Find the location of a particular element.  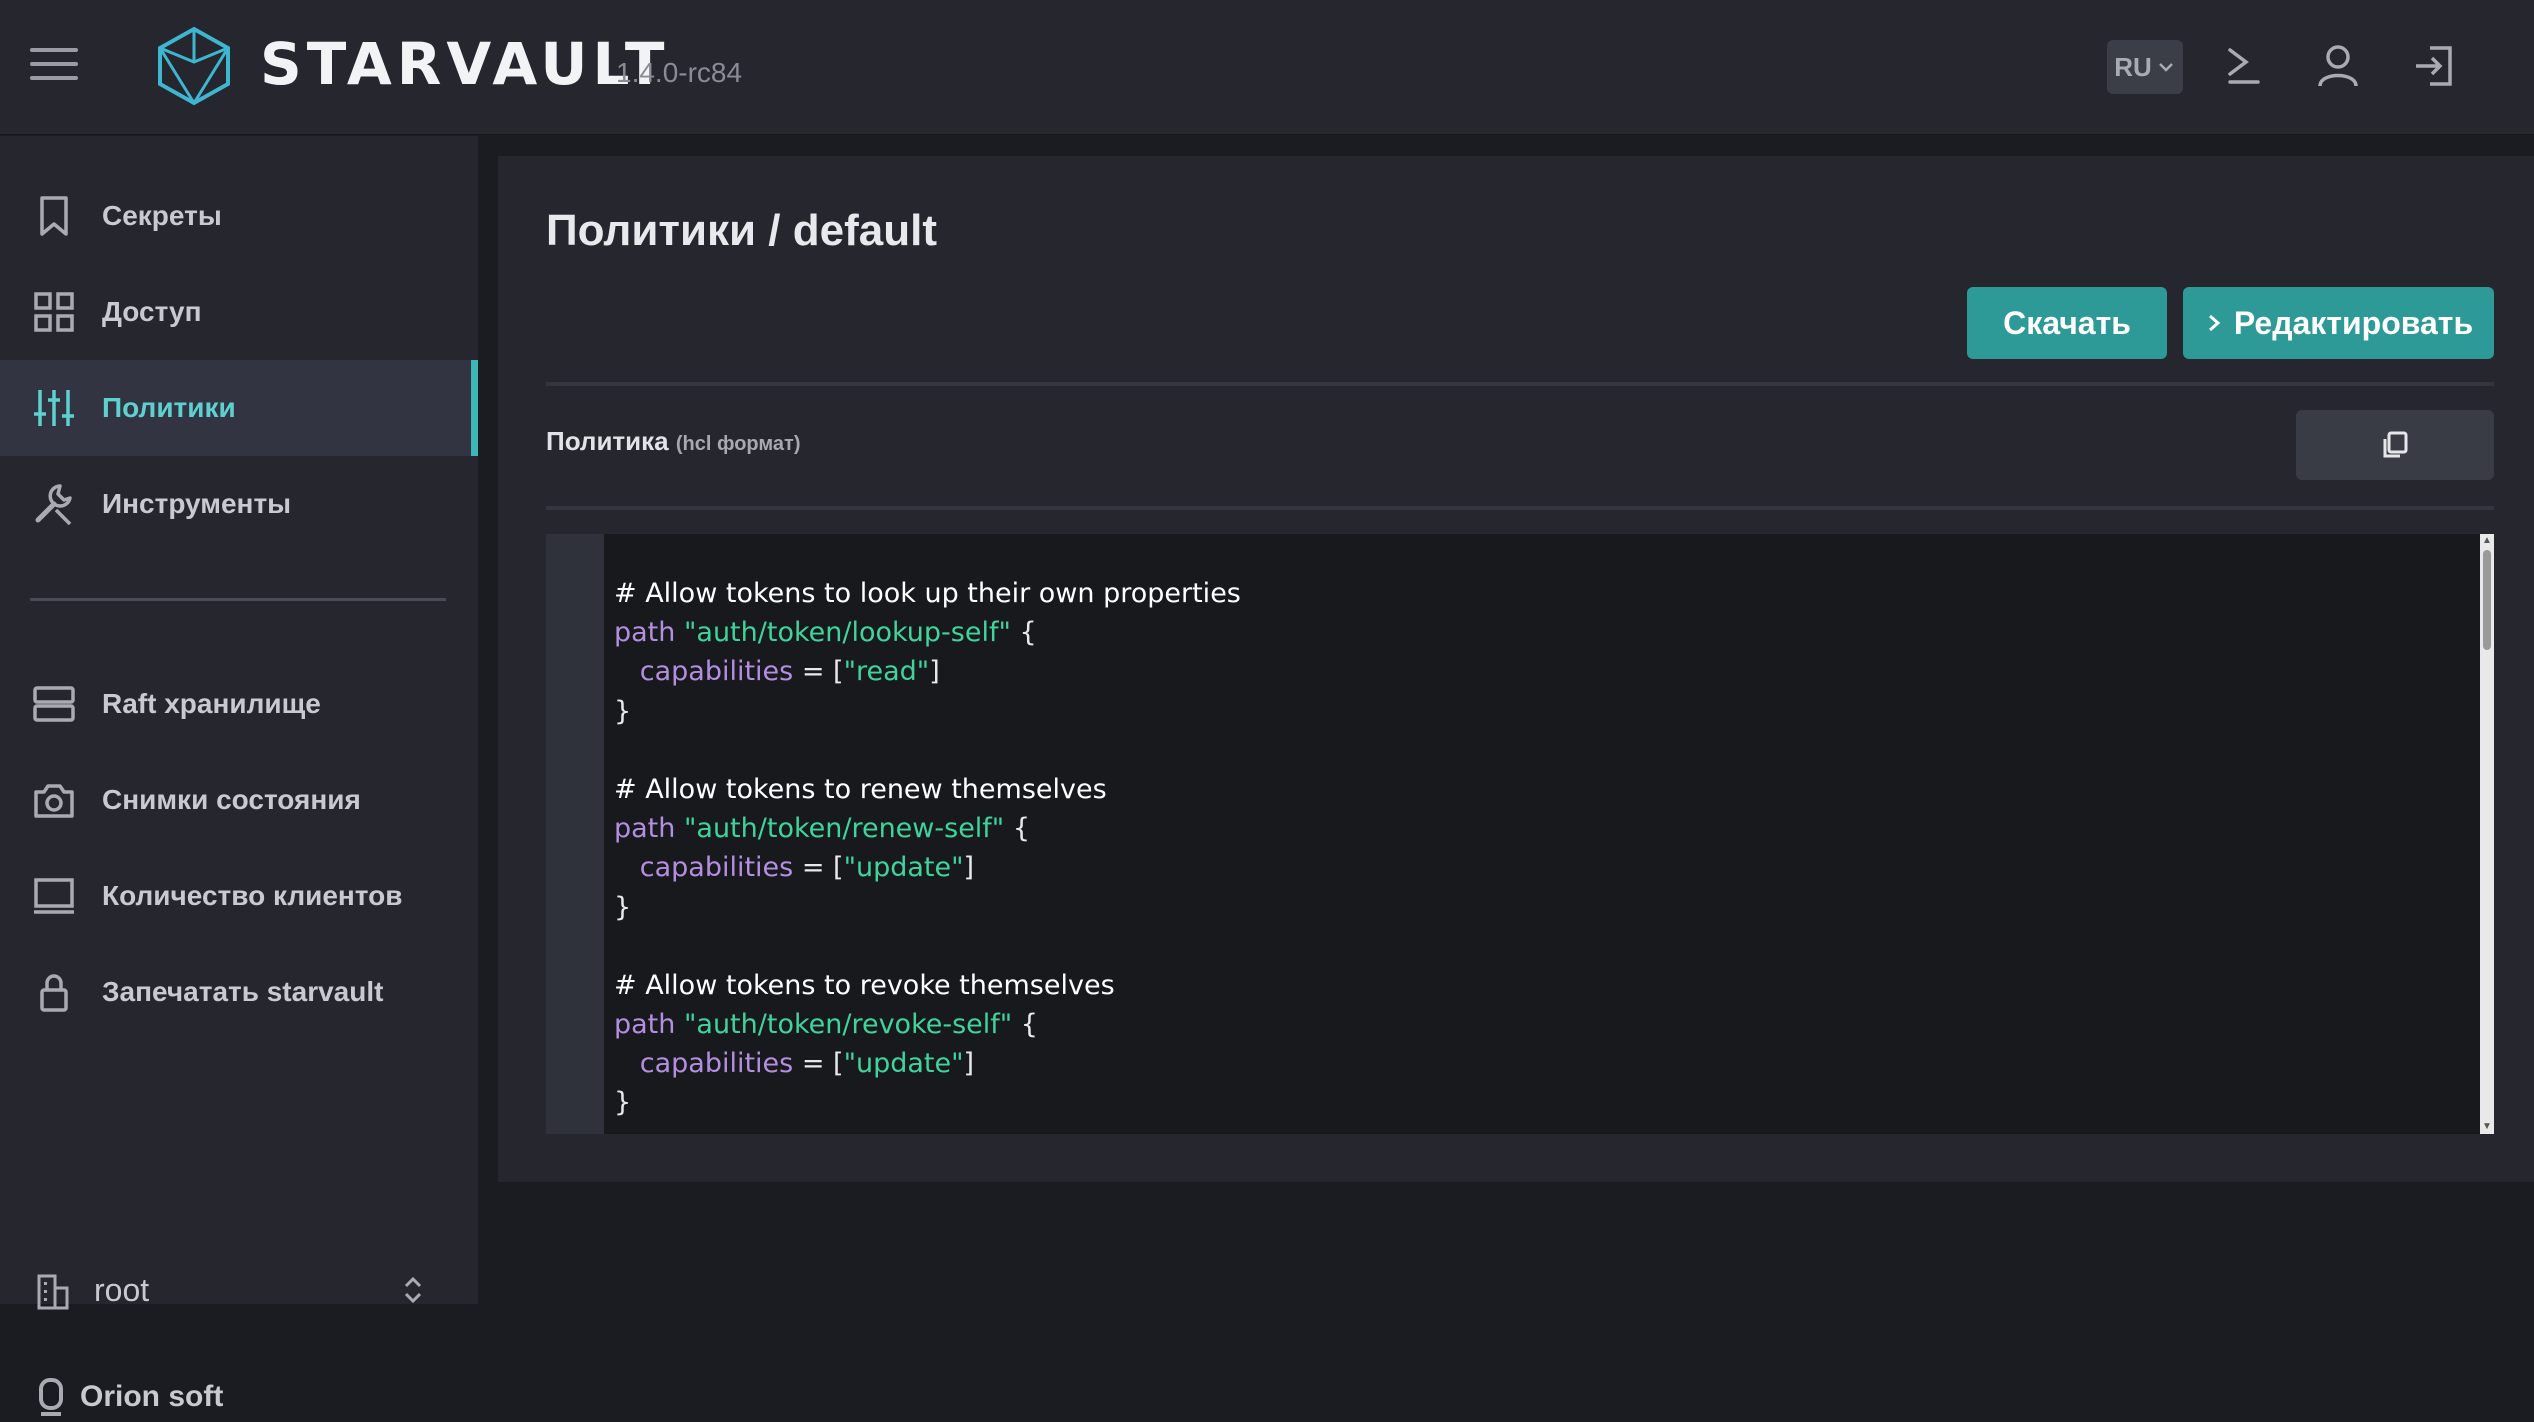

policy-format-label: (hcl формат) is located at coordinates (738, 444).